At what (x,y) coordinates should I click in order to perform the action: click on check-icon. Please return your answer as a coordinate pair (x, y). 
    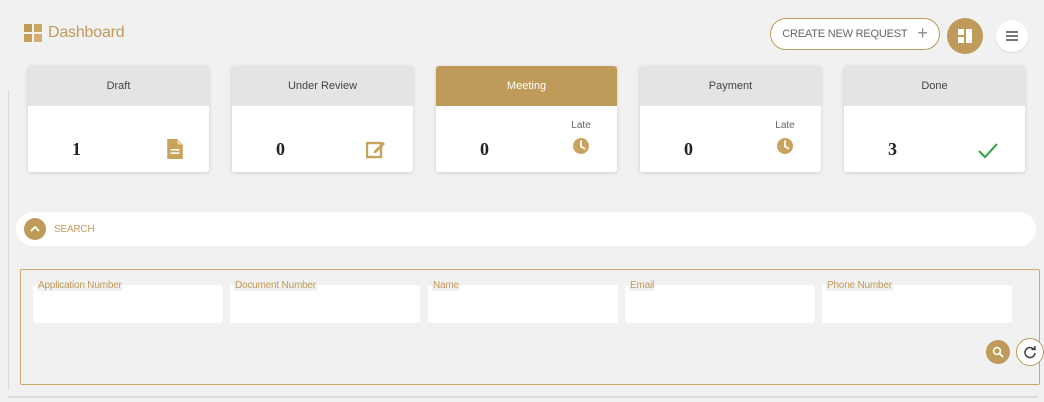
    Looking at the image, I should click on (988, 151).